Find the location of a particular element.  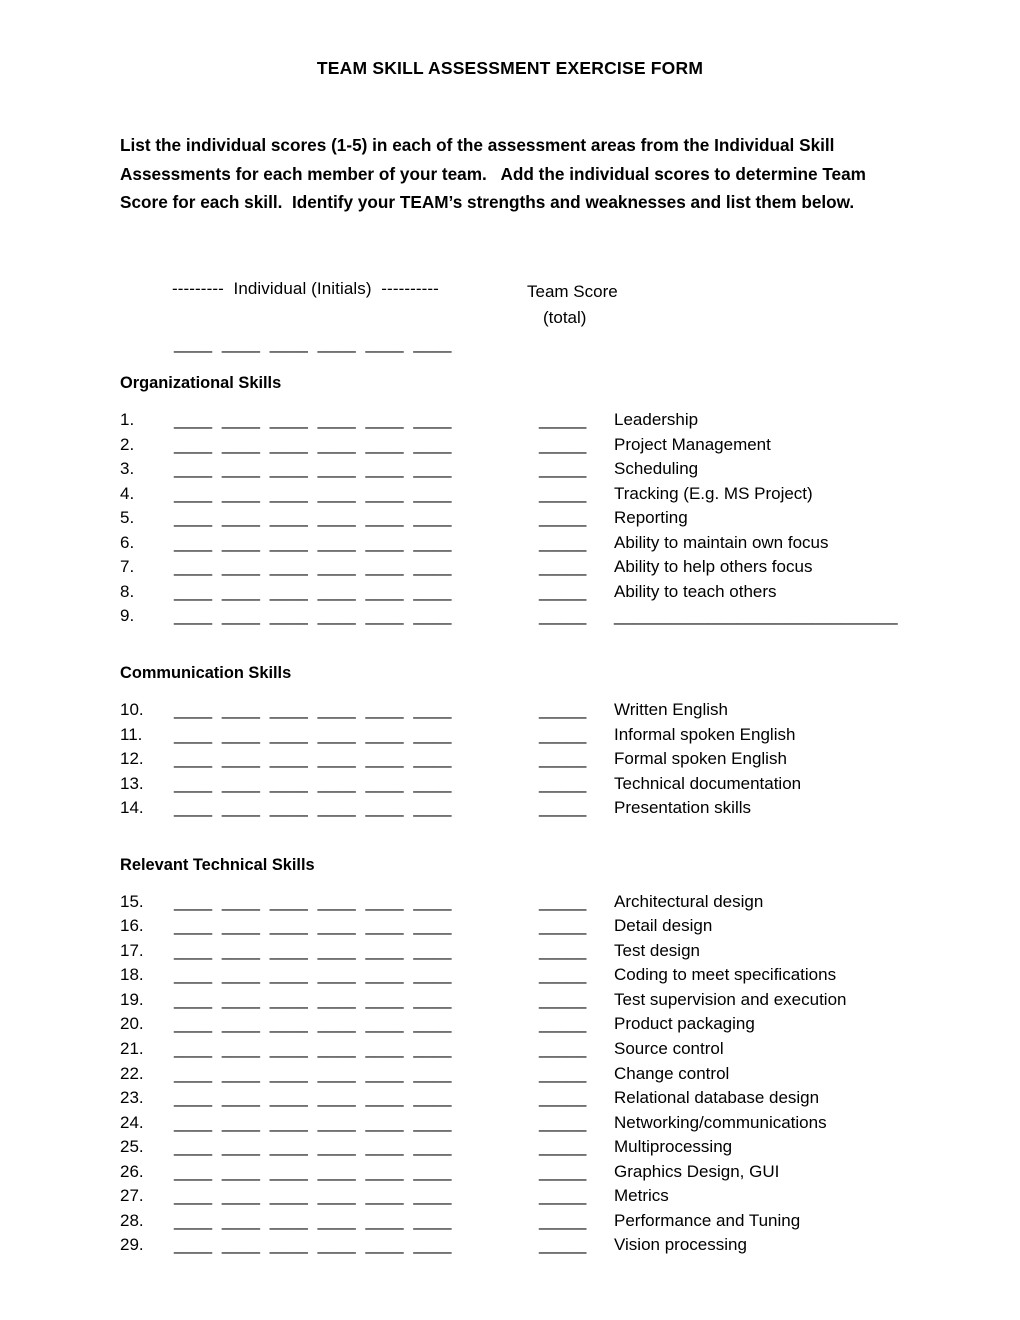

skill-label: Informal spoken English is located at coordinates (705, 734).